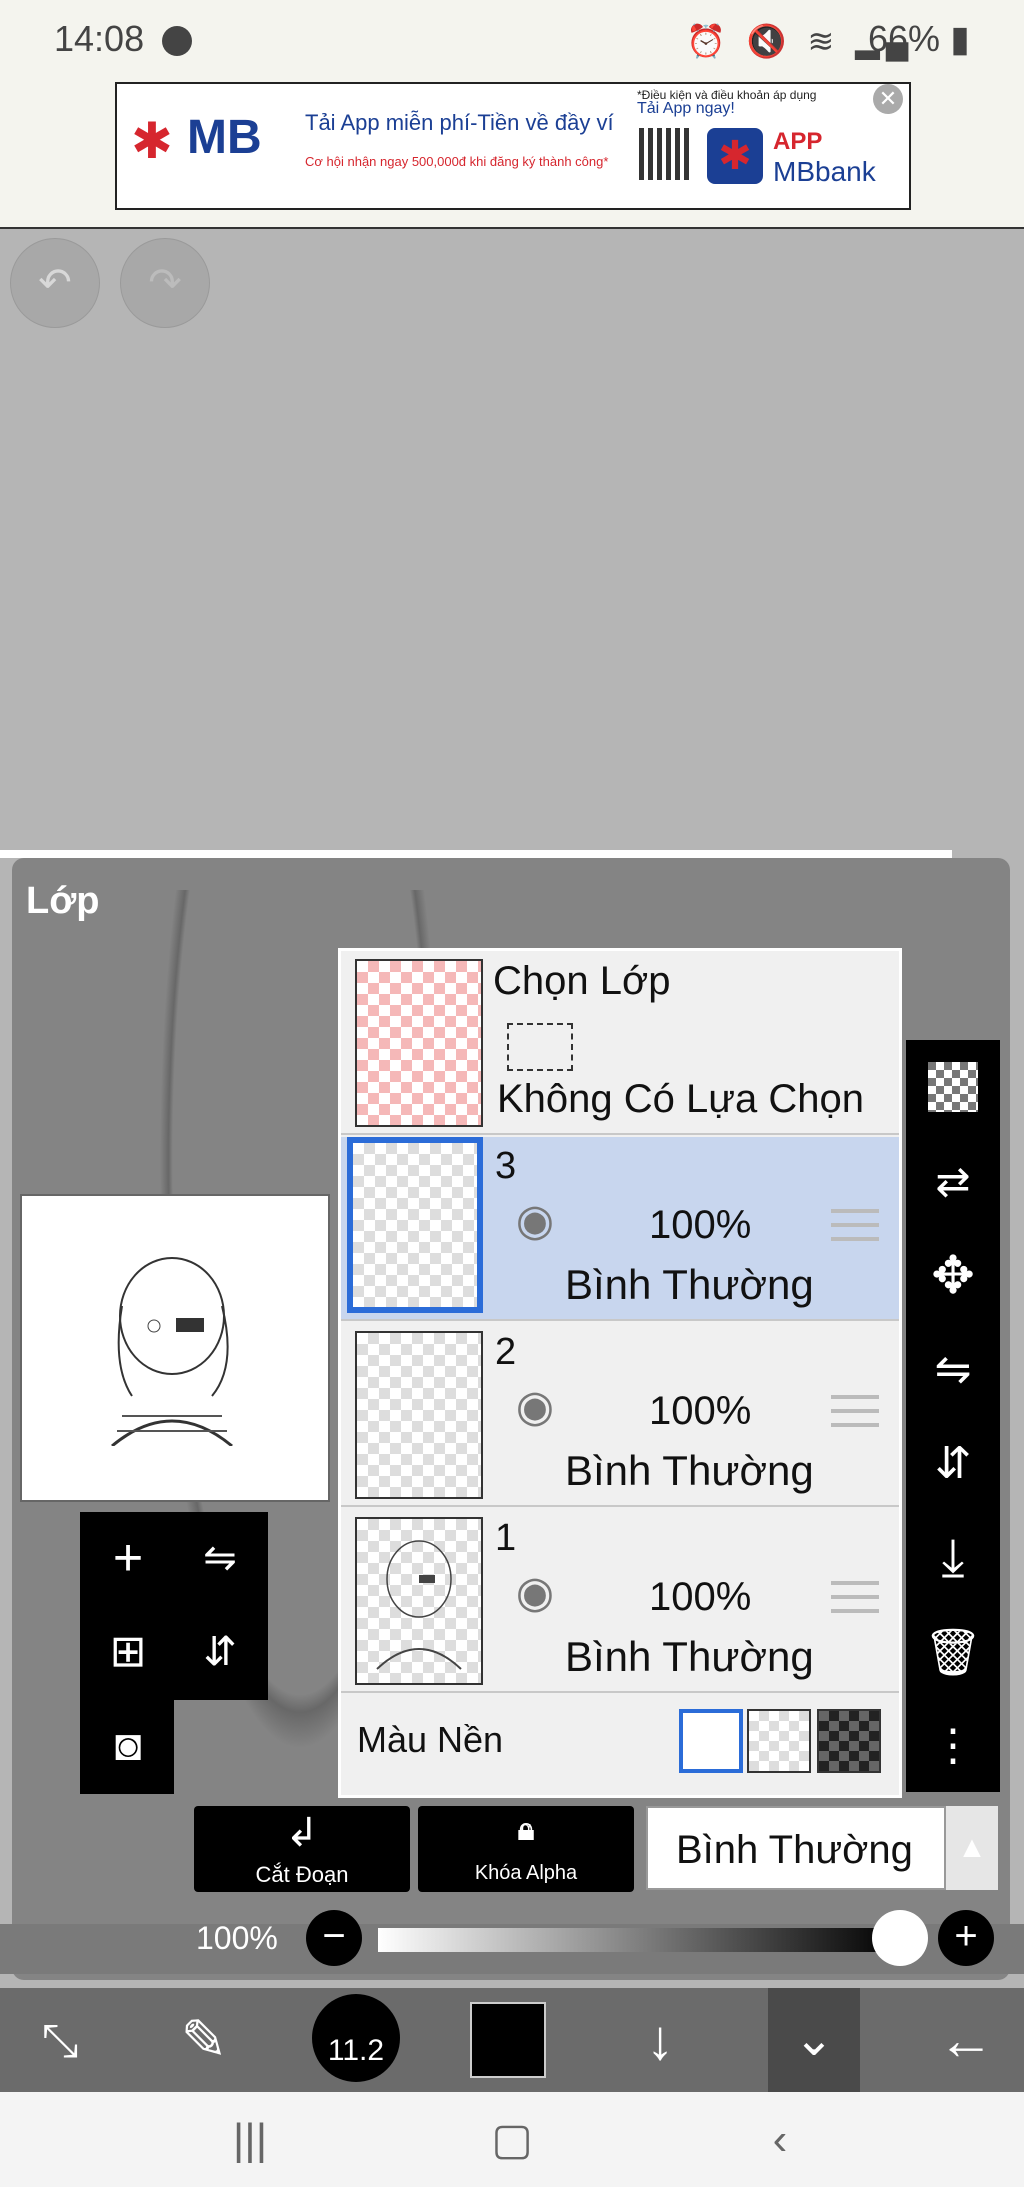 This screenshot has width=1024, height=2187. I want to click on background-white-swatch, so click(711, 1741).